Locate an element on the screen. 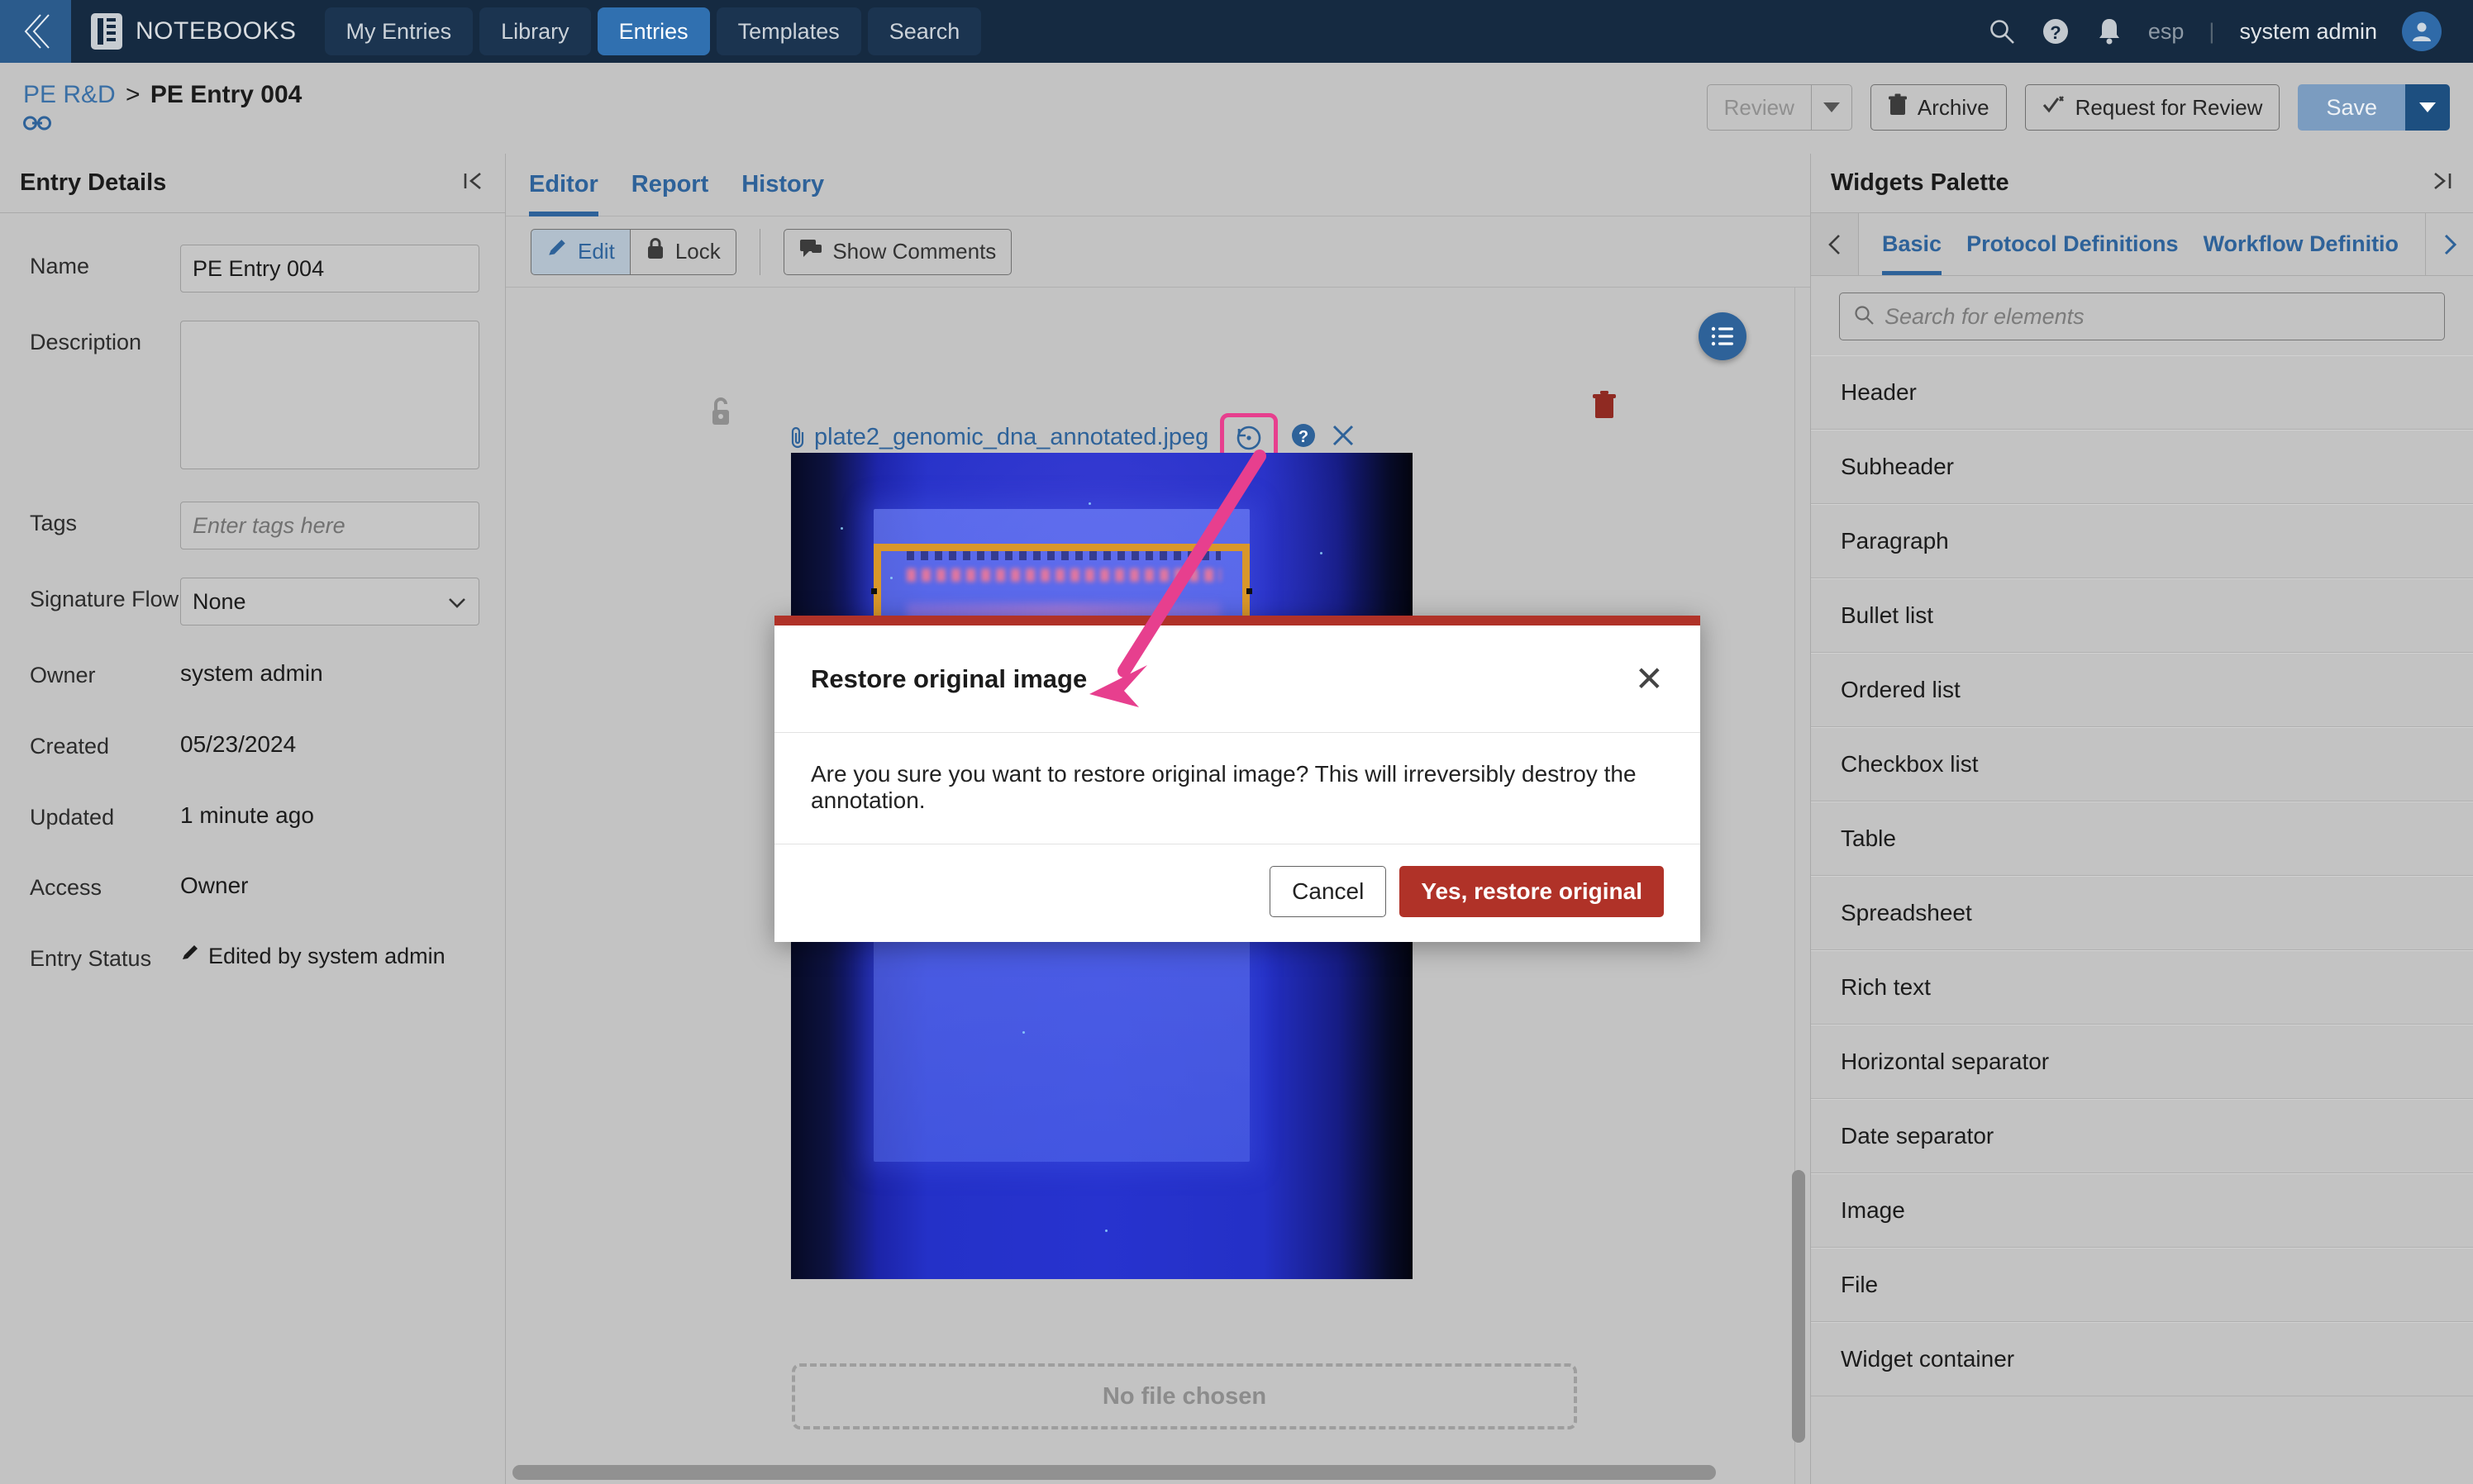 This screenshot has width=2473, height=1484. help-icon: ? is located at coordinates (2055, 31).